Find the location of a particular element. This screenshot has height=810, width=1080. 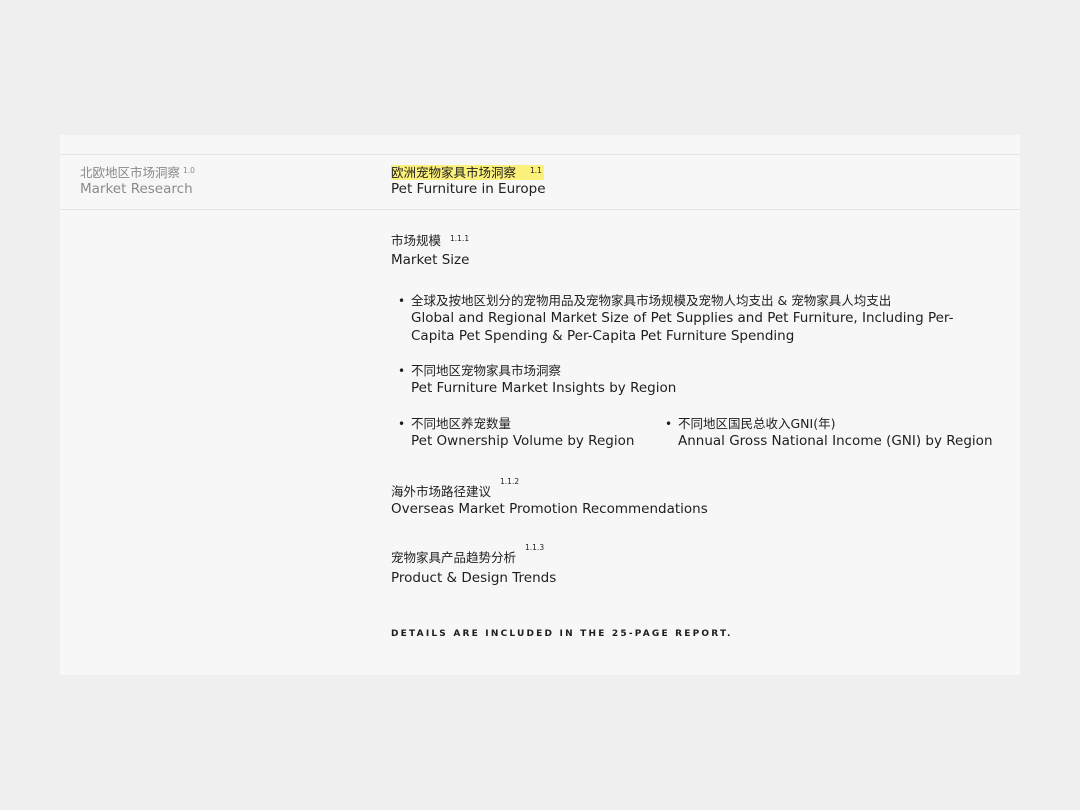

section-title-en: Pet Furniture in Europe is located at coordinates (468, 189).